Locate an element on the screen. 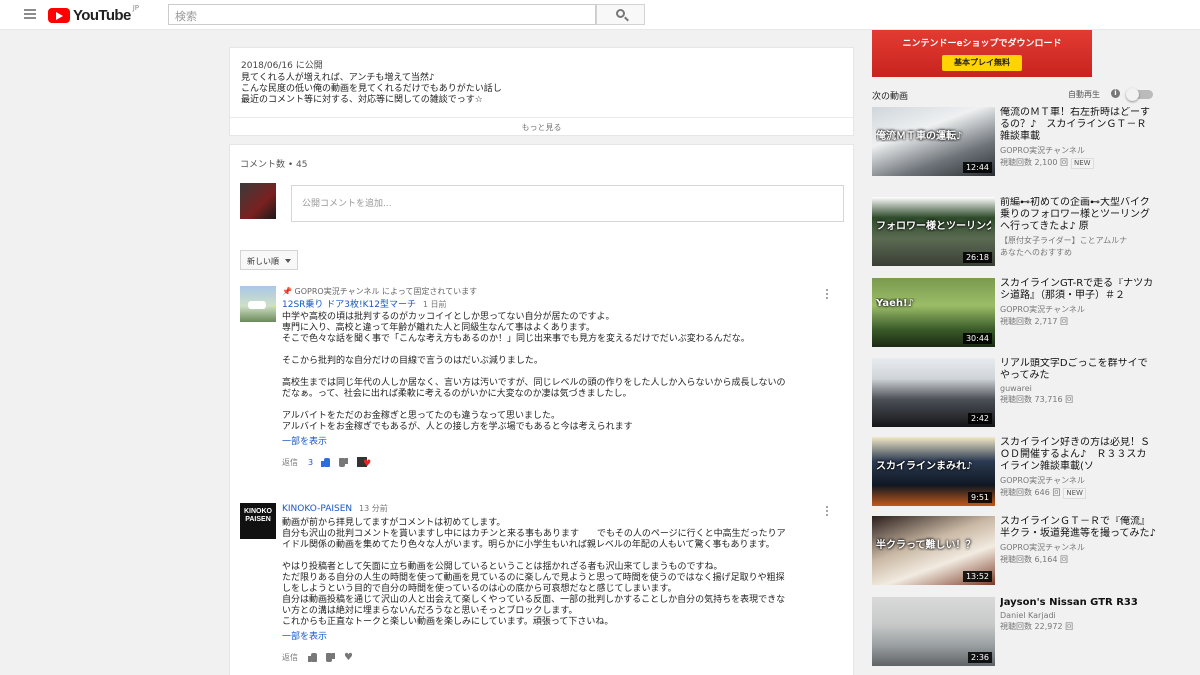  video-title: Jayson's Nissan GTR R33 is located at coordinates (1078, 603).